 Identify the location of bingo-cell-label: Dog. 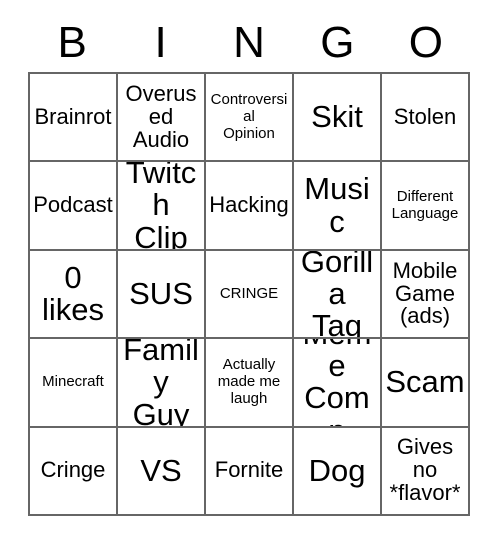
(337, 470).